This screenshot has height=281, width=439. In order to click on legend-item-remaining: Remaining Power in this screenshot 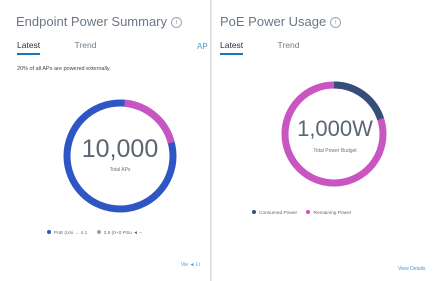, I will do `click(328, 213)`.